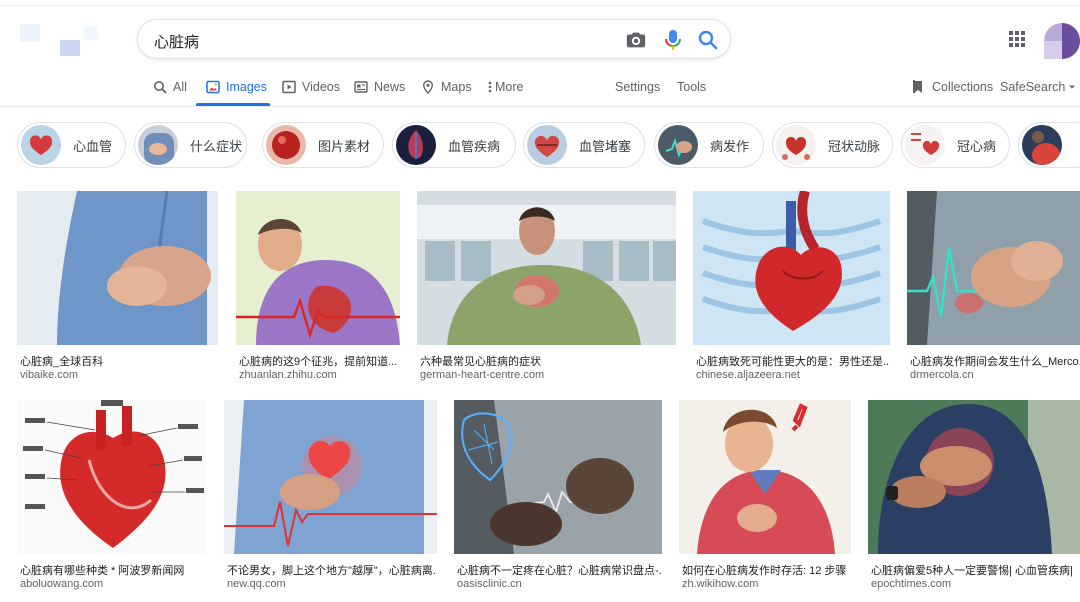  What do you see at coordinates (919, 87) in the screenshot?
I see `bookmark-icon` at bounding box center [919, 87].